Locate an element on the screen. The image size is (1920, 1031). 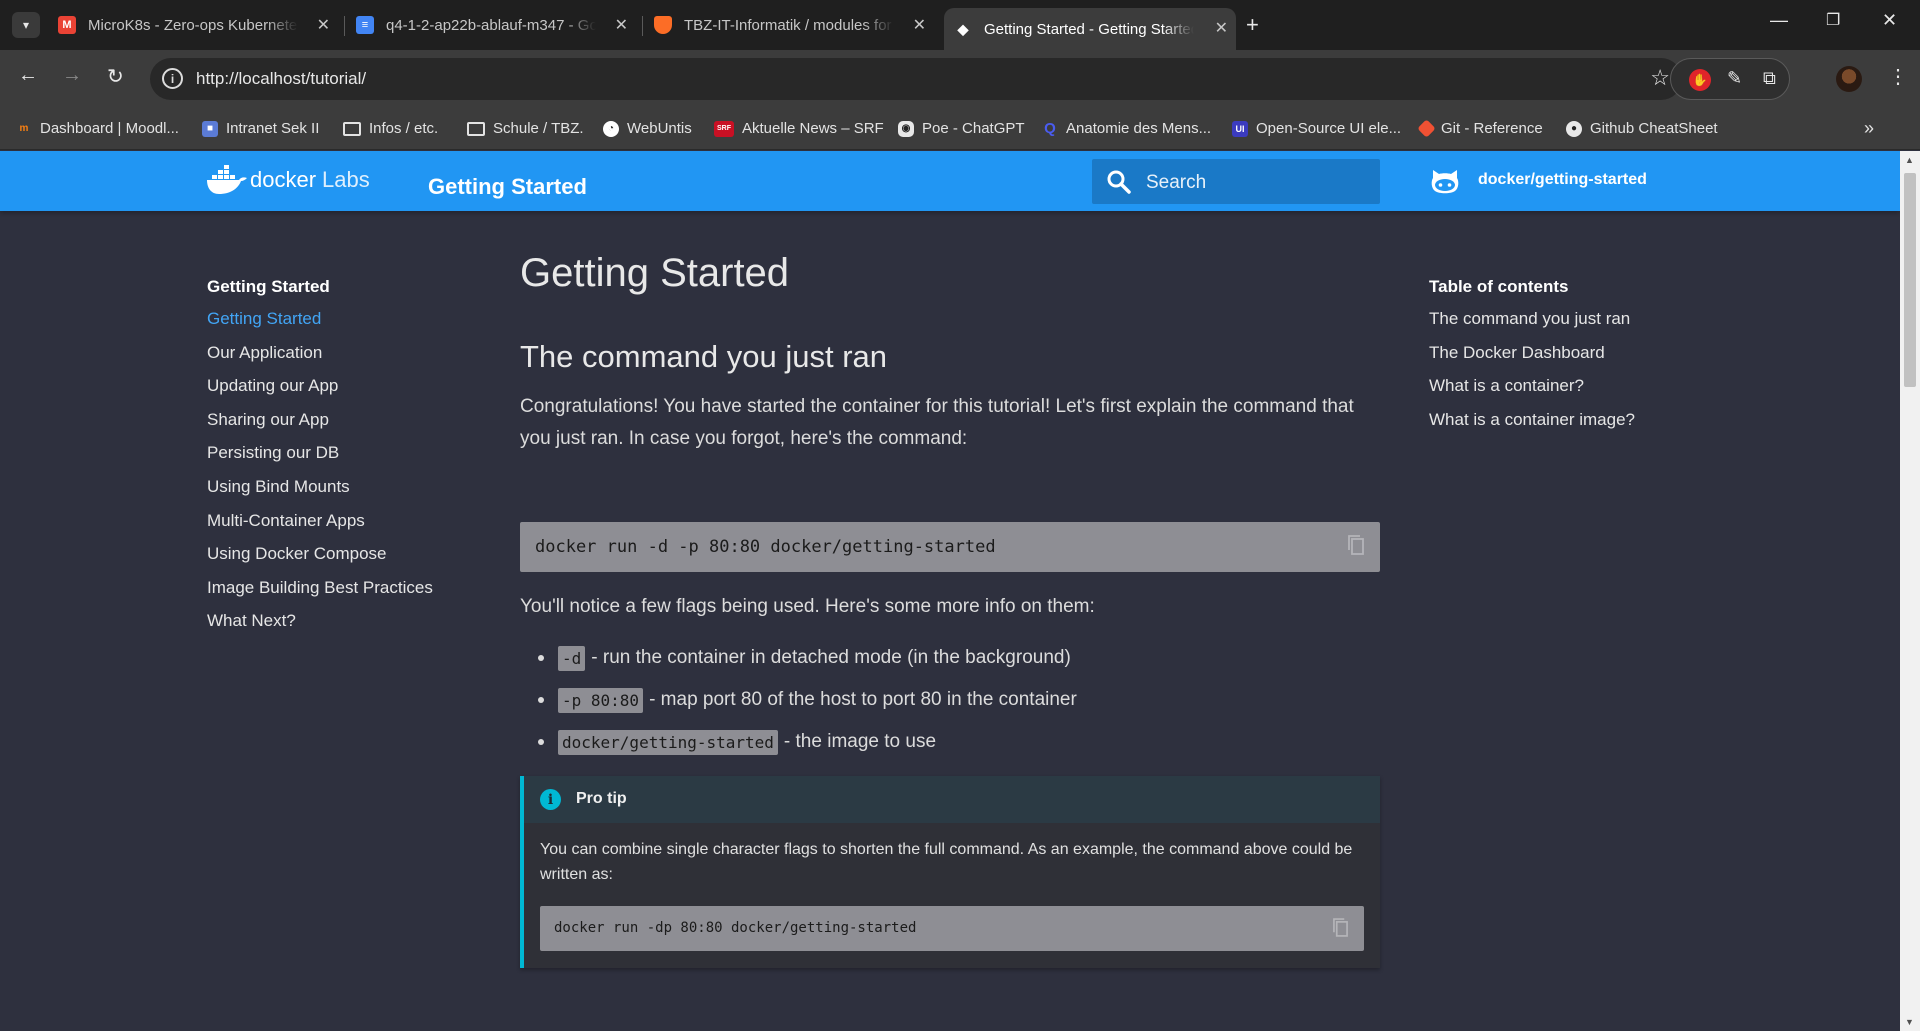
tab-getting-started: ◆ Getting Started - Getting Started ✕ is located at coordinates (1090, 29).